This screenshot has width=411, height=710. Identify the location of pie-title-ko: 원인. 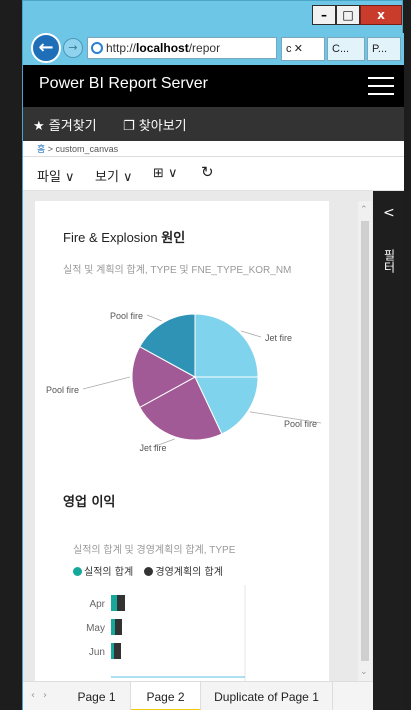
(173, 238).